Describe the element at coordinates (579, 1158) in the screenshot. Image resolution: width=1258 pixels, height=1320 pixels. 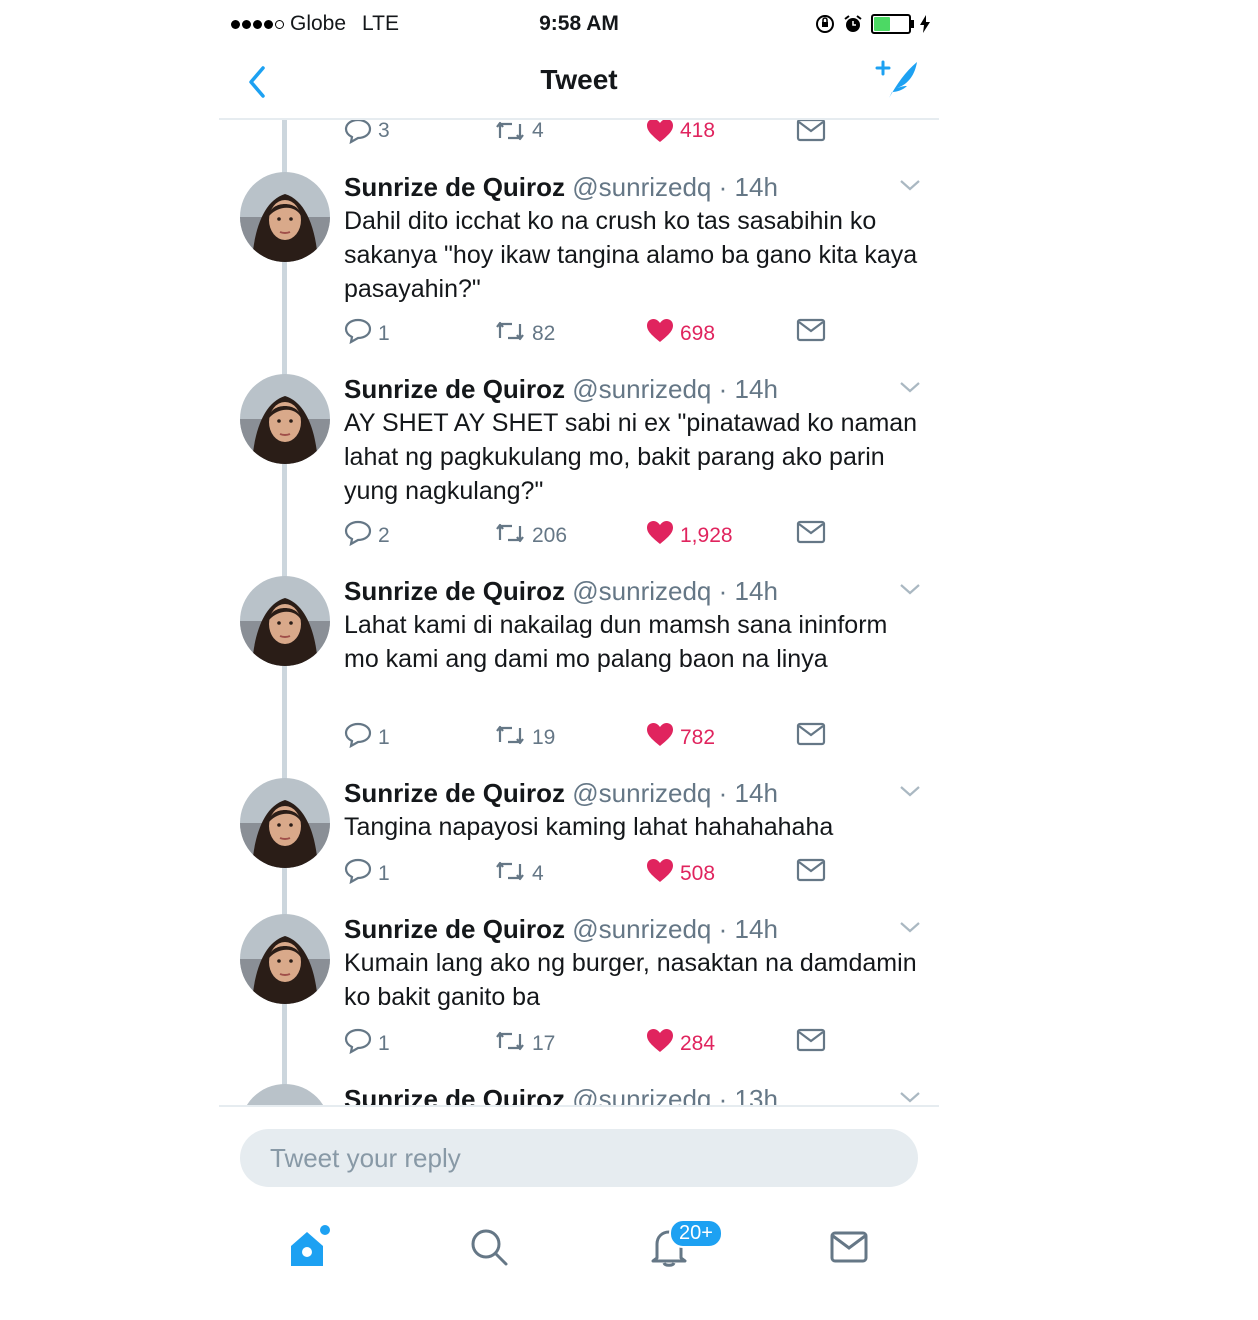
I see `reply-input` at that location.